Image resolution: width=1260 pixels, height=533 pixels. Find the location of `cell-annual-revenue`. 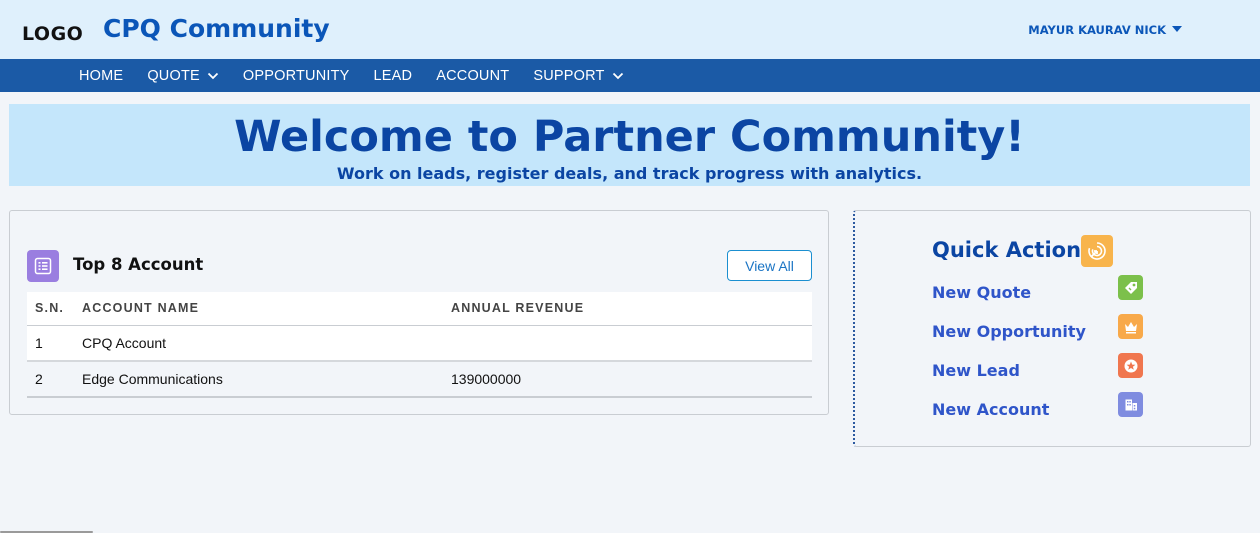

cell-annual-revenue is located at coordinates (631, 343).